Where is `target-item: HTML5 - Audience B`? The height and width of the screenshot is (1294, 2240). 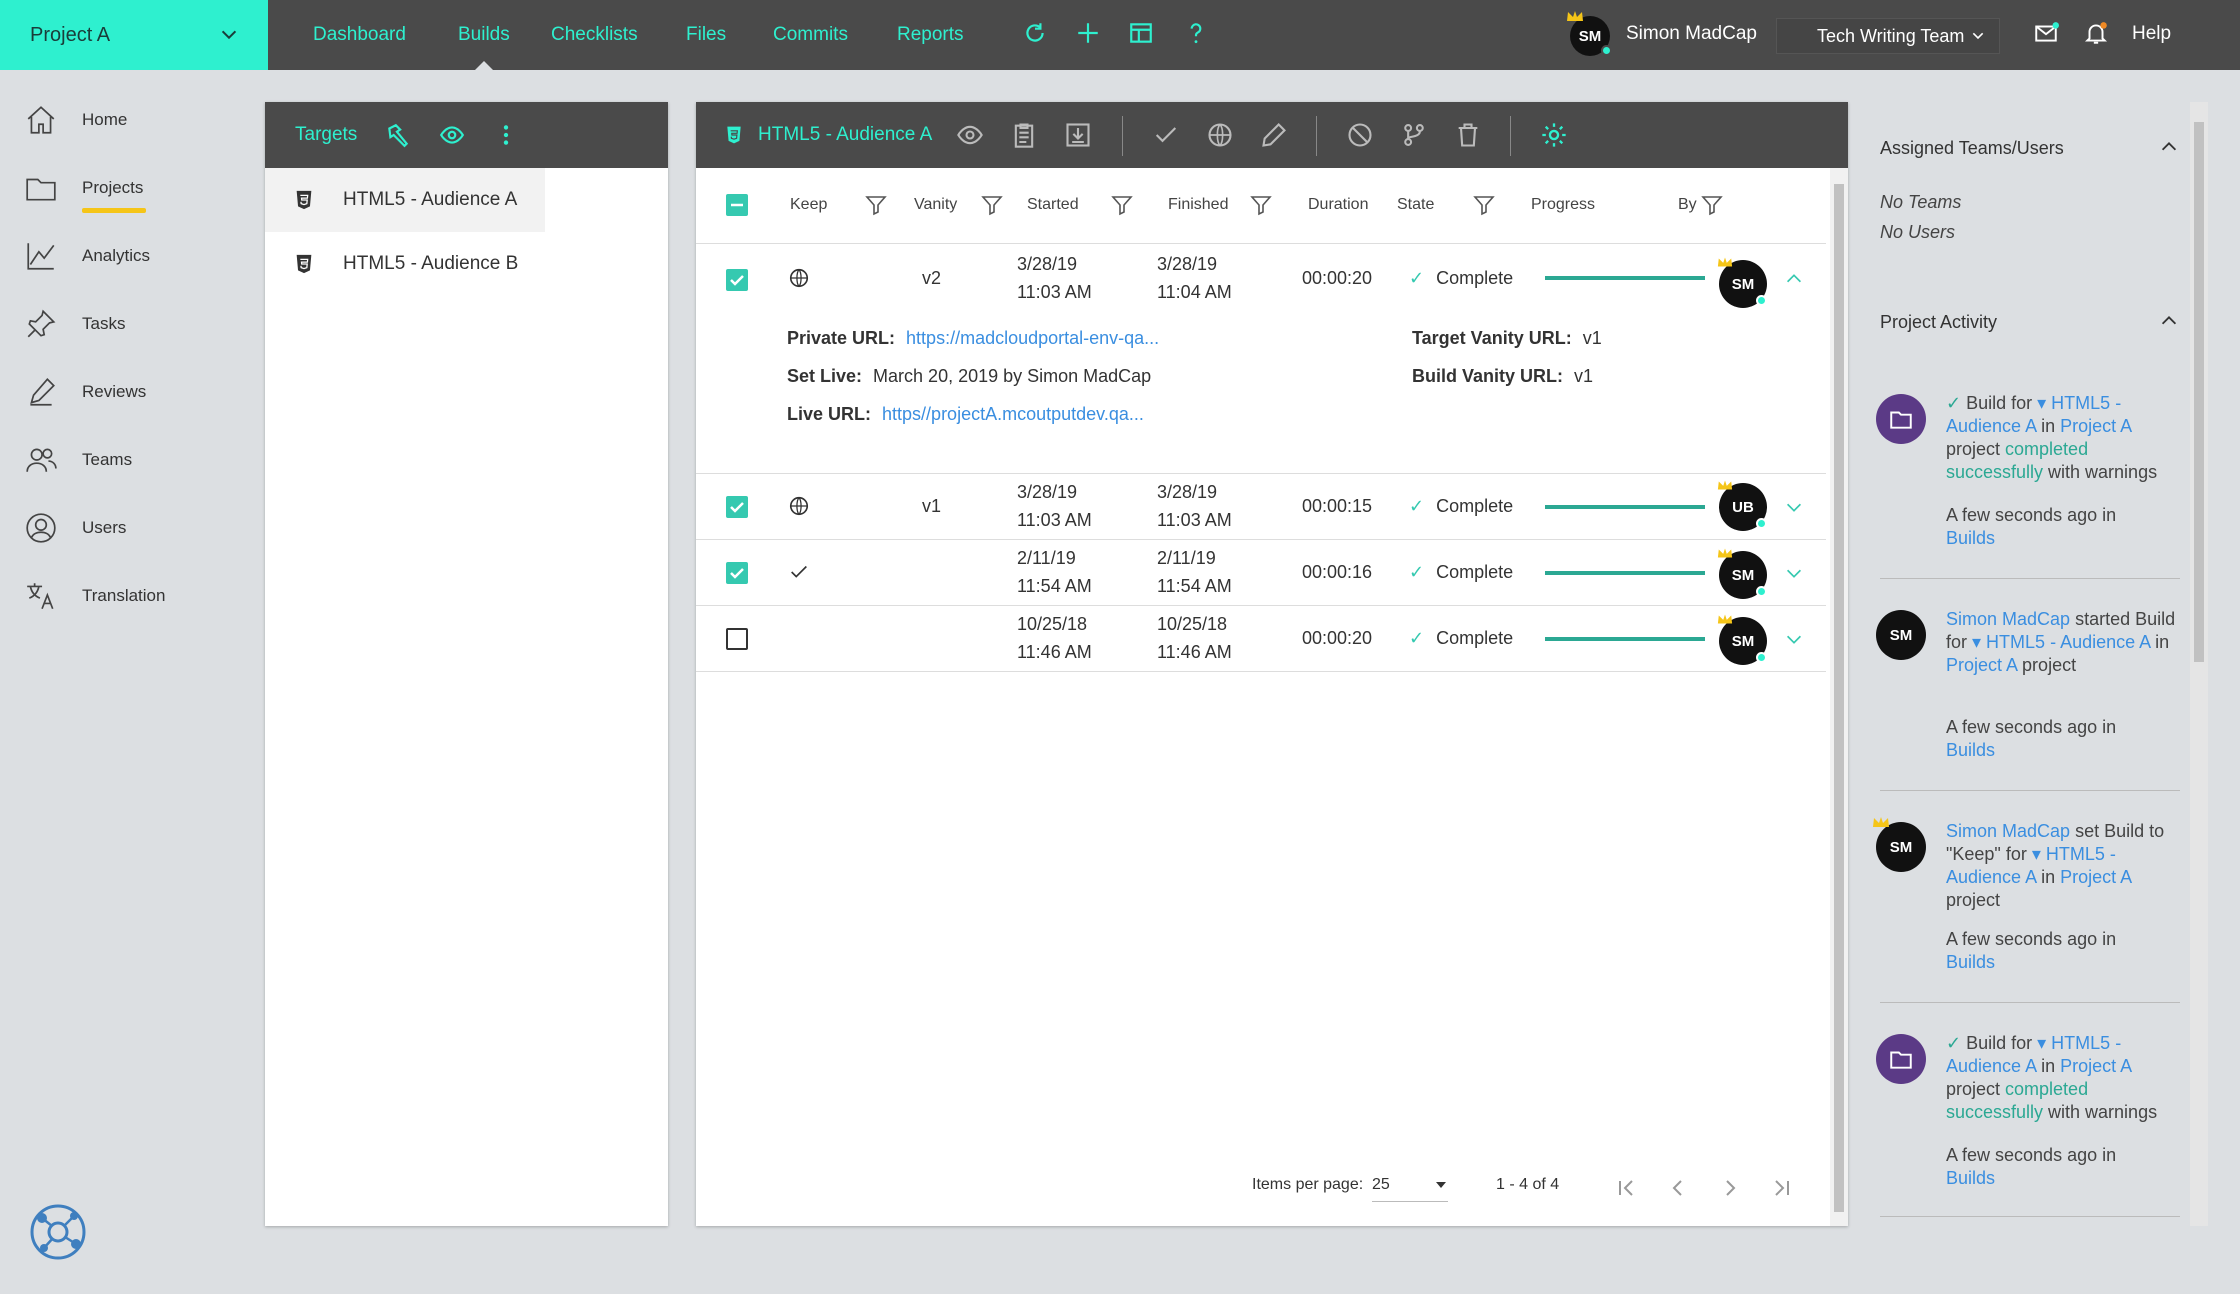 target-item: HTML5 - Audience B is located at coordinates (466, 264).